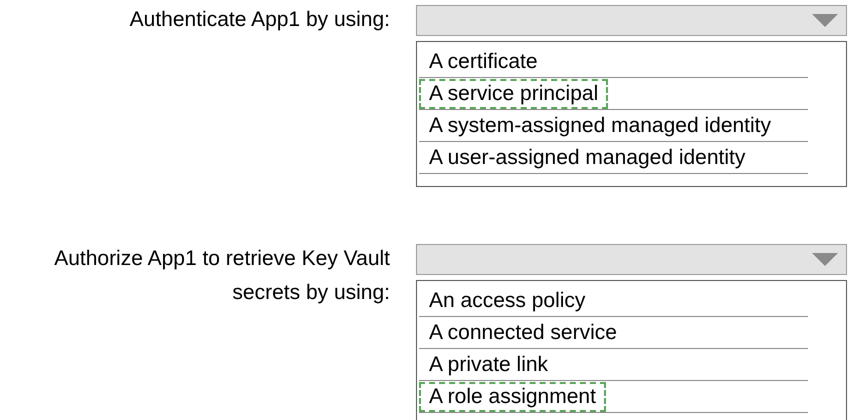  Describe the element at coordinates (260, 20) in the screenshot. I see `question-label: Authenticate App1 by using:` at that location.